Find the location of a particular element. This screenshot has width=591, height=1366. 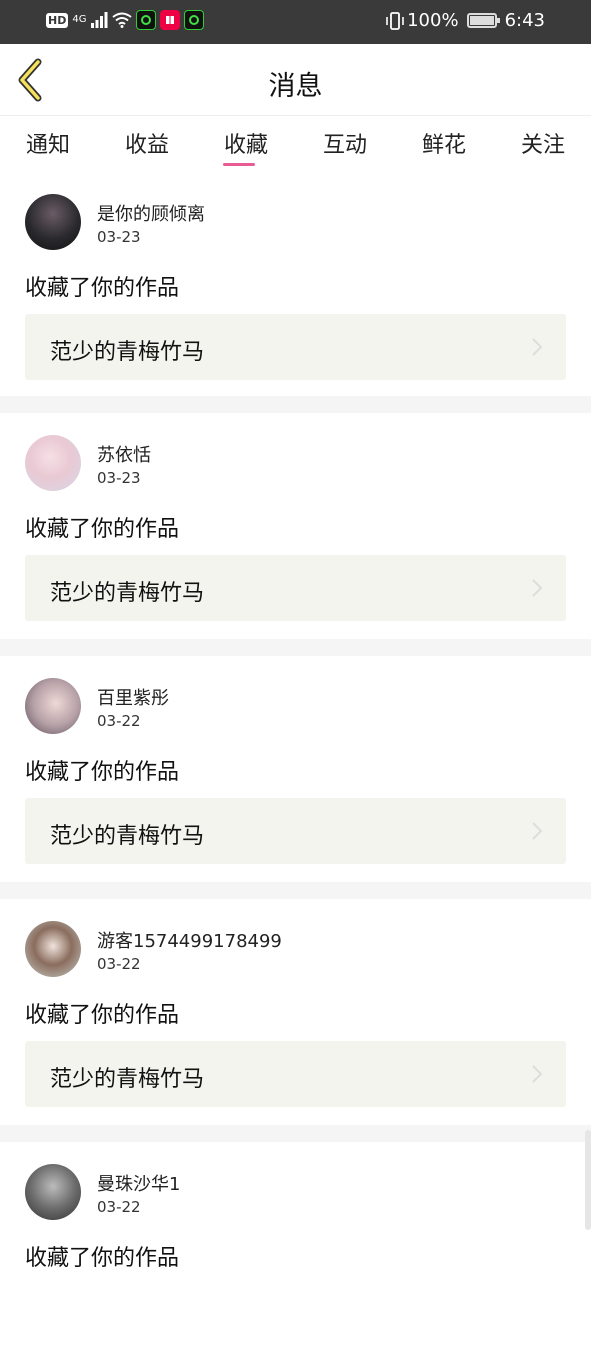

book-app-icon is located at coordinates (170, 20).